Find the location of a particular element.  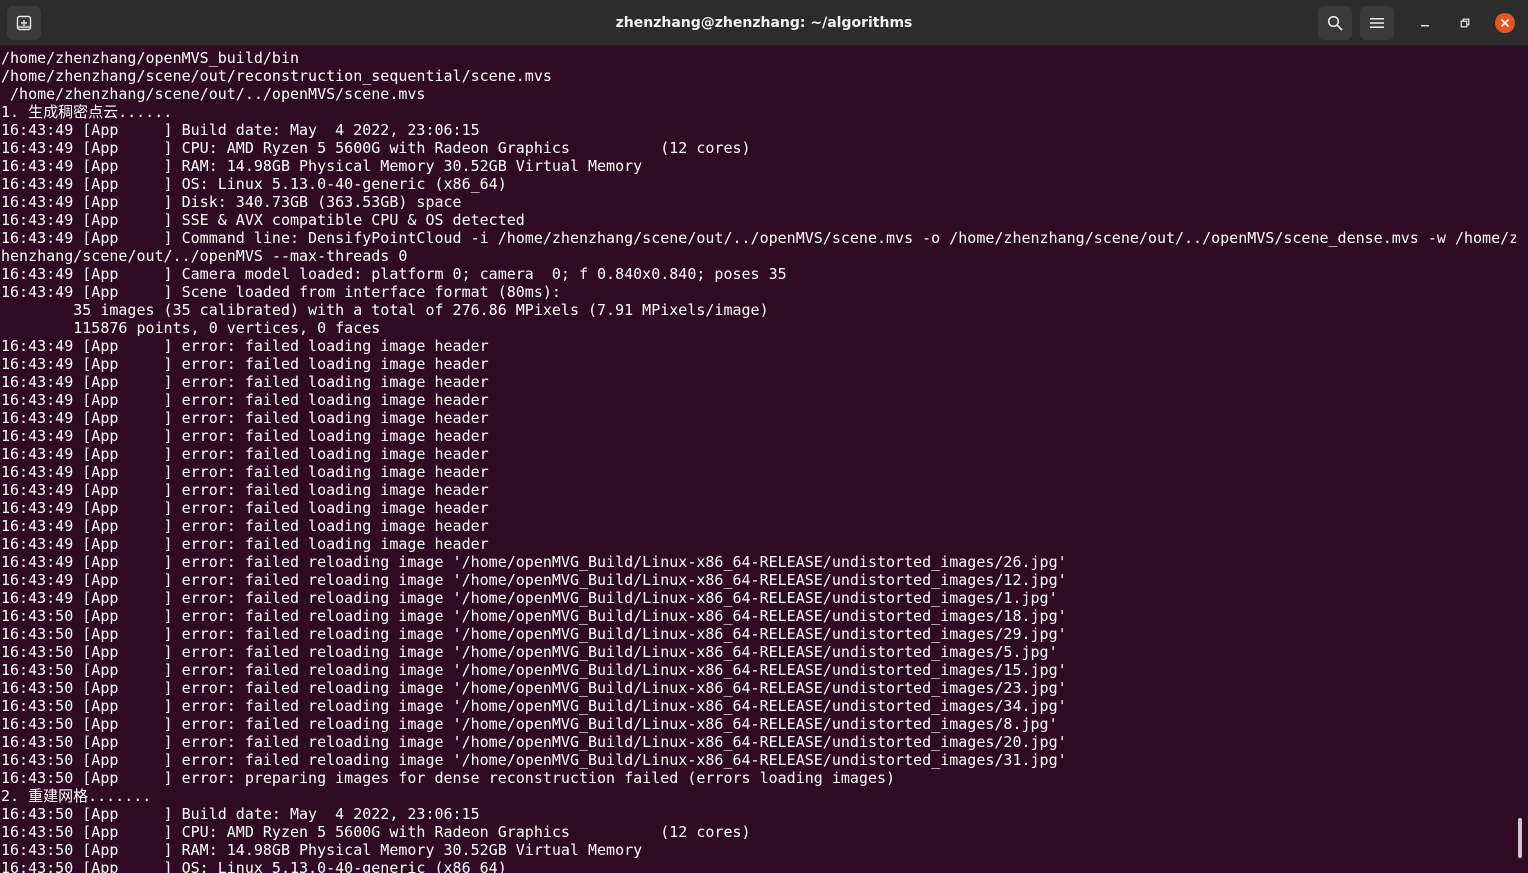

terminal-line: /home/zhenzhang/openMVS_build/bin is located at coordinates (150, 58).